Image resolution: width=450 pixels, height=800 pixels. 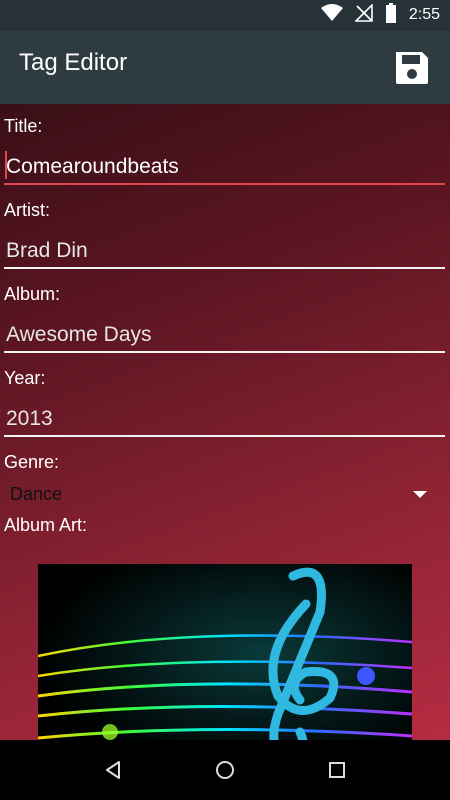 What do you see at coordinates (424, 14) in the screenshot?
I see `status-time: 2:55` at bounding box center [424, 14].